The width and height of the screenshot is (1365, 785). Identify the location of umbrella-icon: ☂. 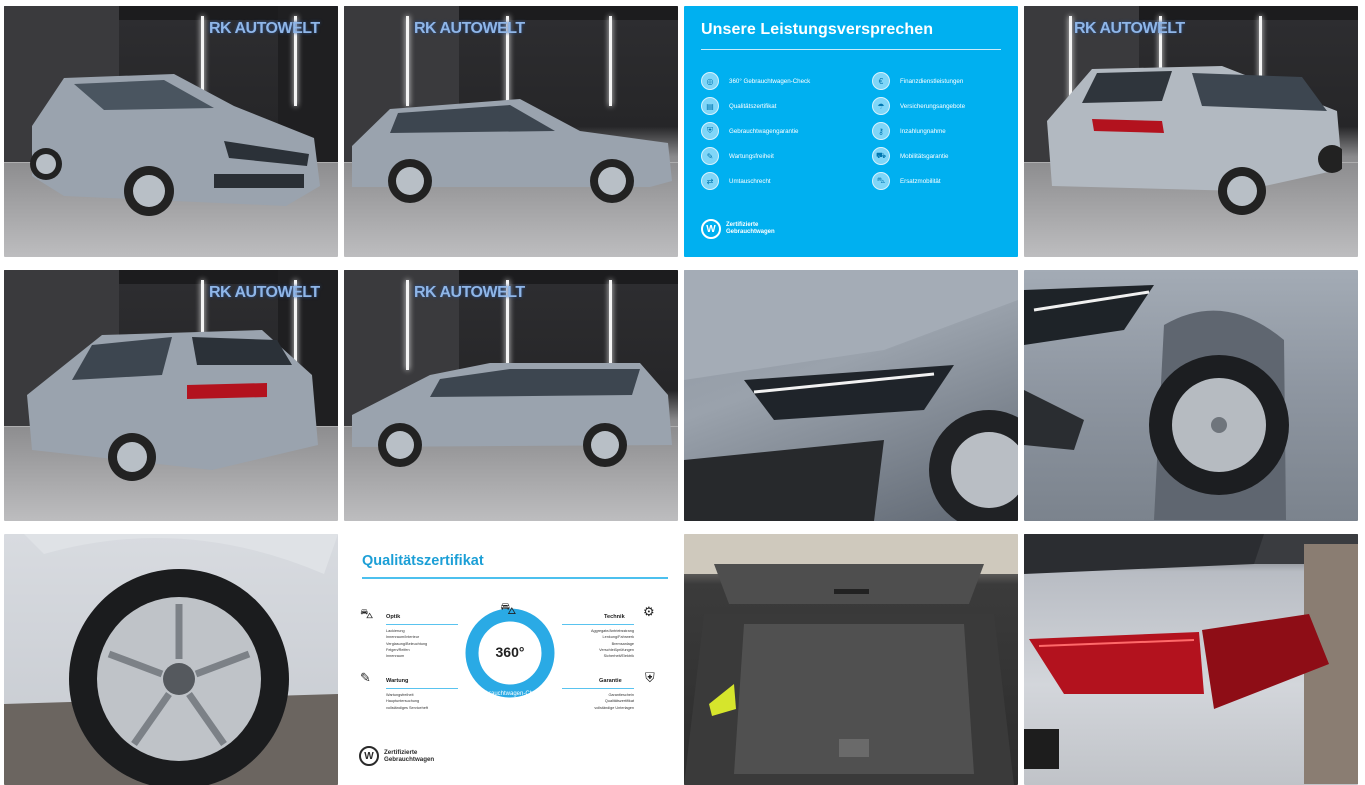
(881, 106).